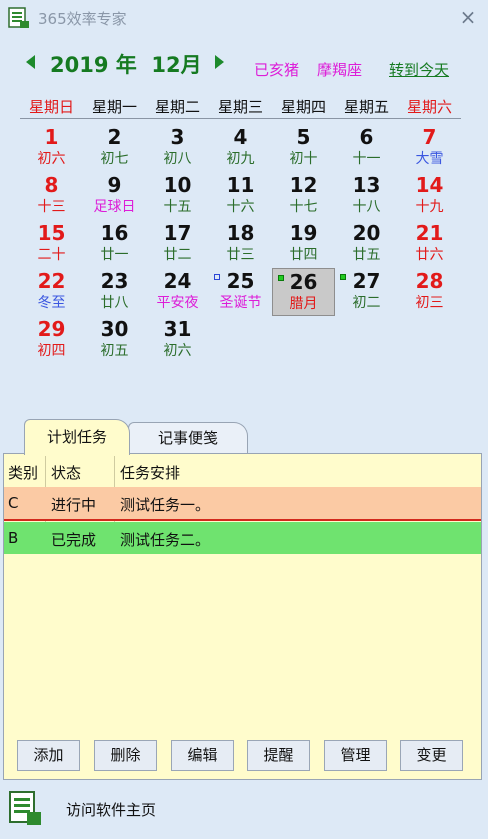 This screenshot has height=839, width=488. What do you see at coordinates (177, 329) in the screenshot?
I see `day-number: 31` at bounding box center [177, 329].